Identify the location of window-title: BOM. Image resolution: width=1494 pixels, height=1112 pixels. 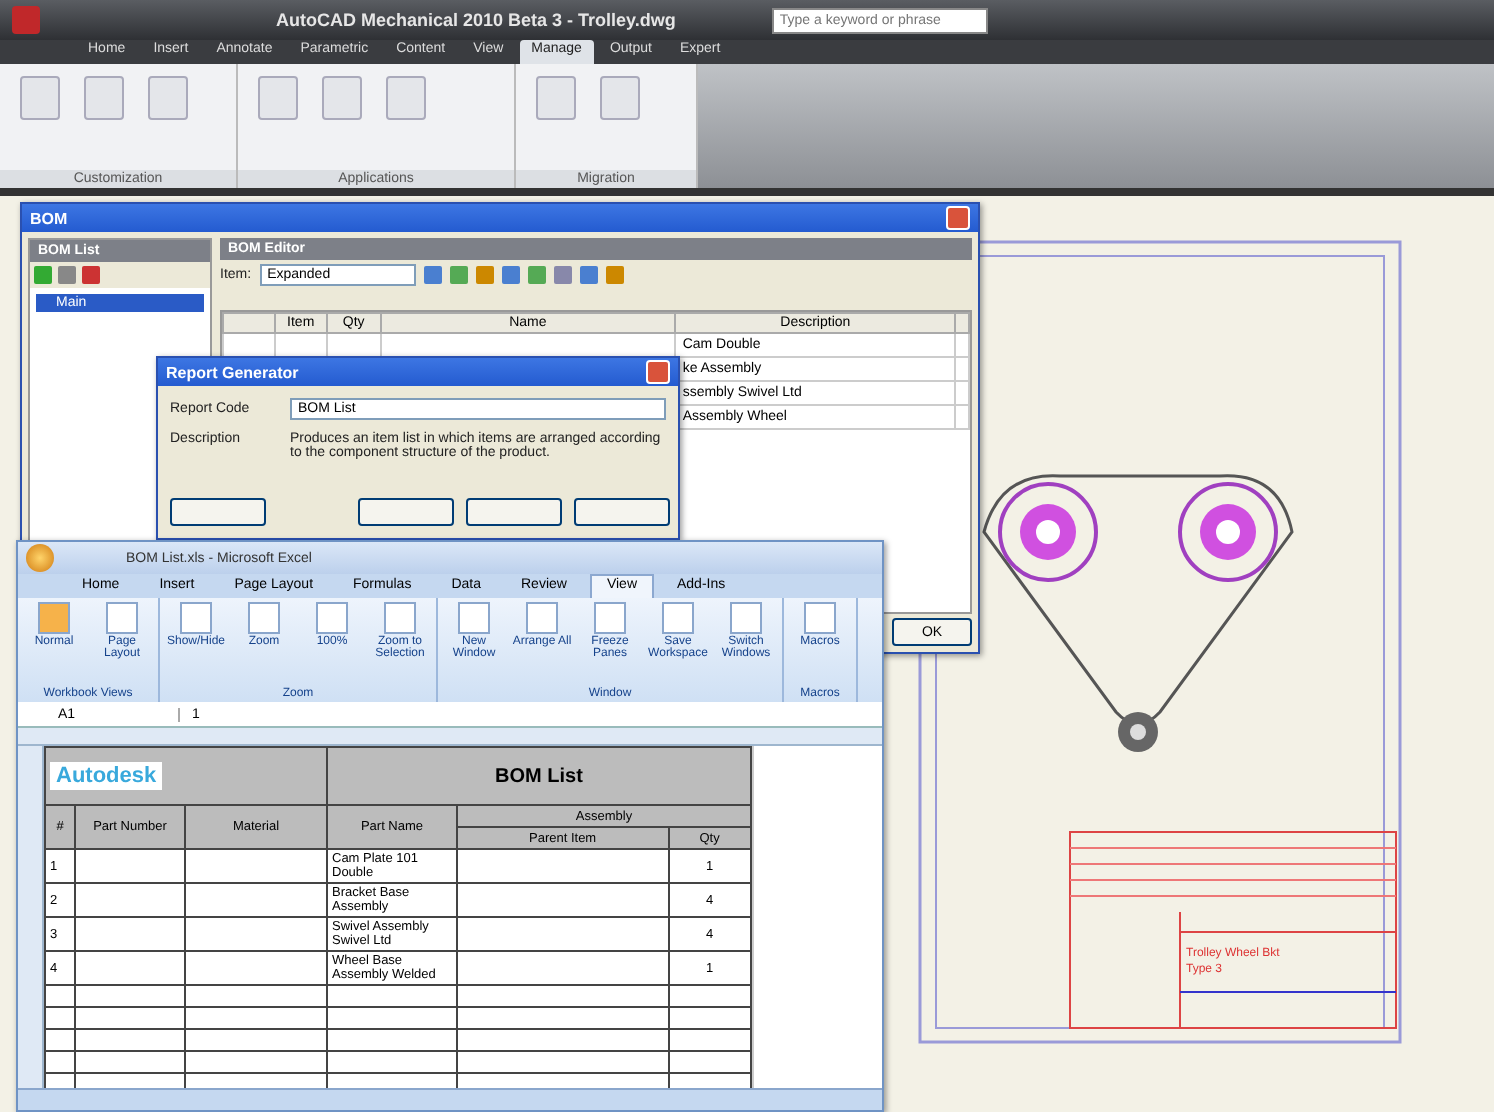
(49, 218).